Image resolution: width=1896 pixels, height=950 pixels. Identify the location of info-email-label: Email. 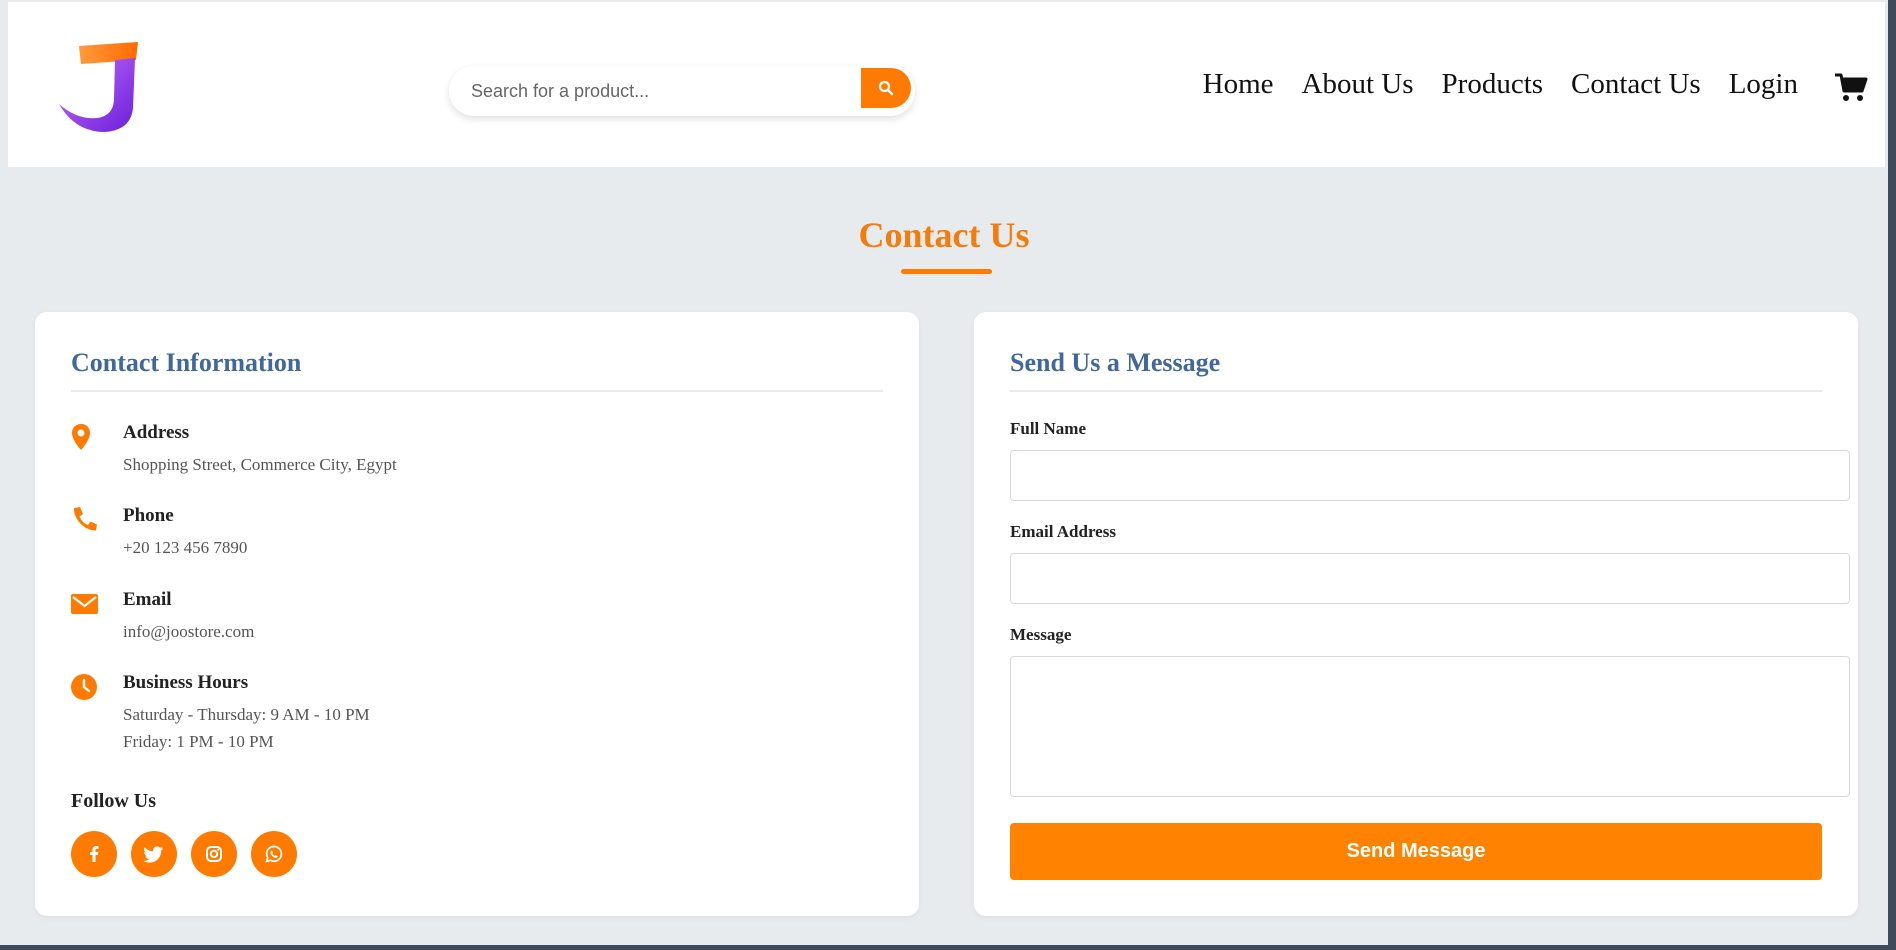
(147, 599).